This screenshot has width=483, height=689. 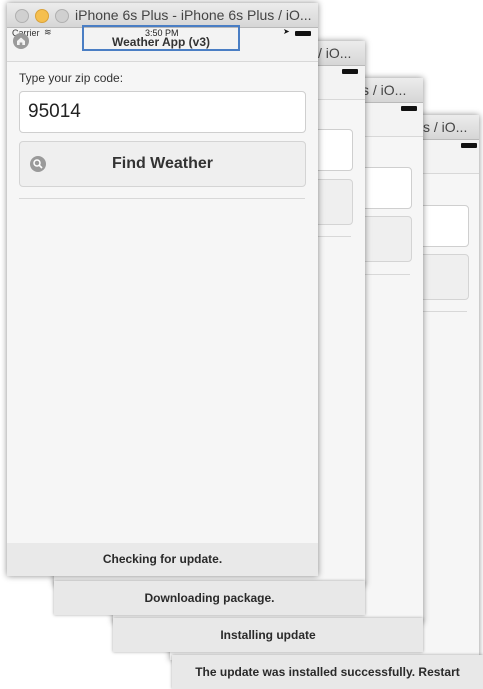 What do you see at coordinates (62, 16) in the screenshot?
I see `zoom-button` at bounding box center [62, 16].